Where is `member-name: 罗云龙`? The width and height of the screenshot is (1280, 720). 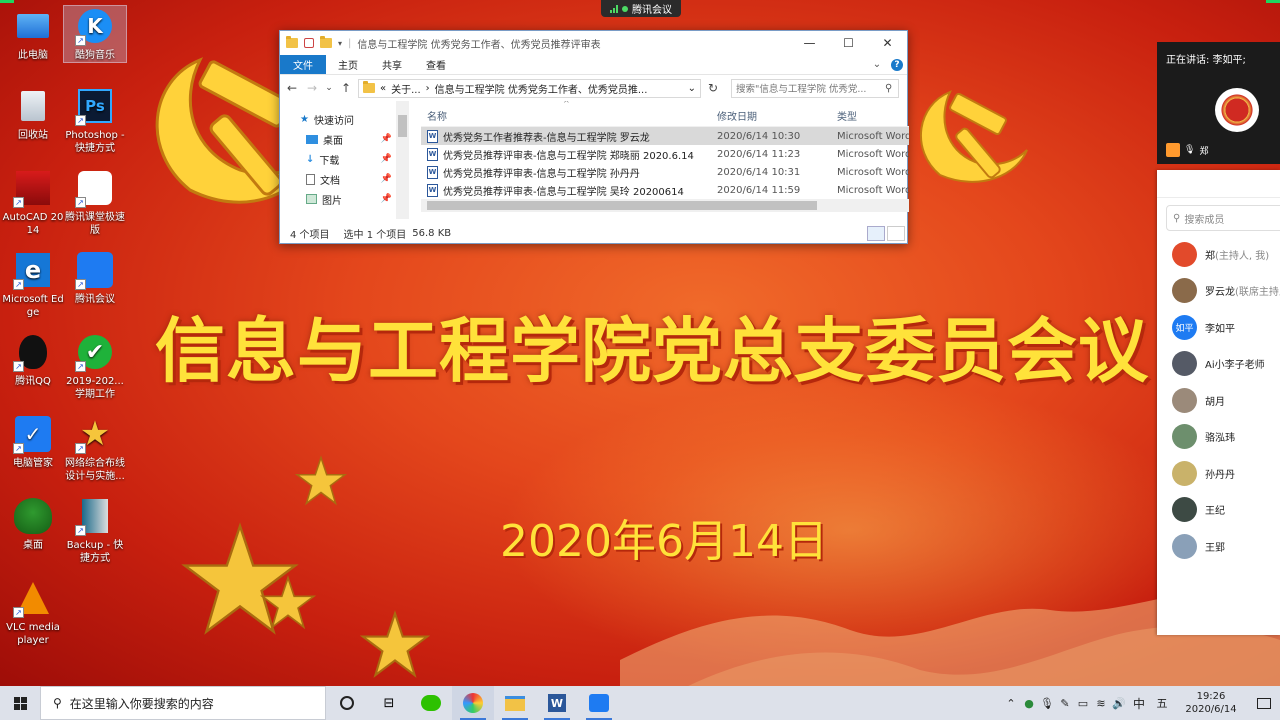 member-name: 罗云龙 is located at coordinates (1220, 293).